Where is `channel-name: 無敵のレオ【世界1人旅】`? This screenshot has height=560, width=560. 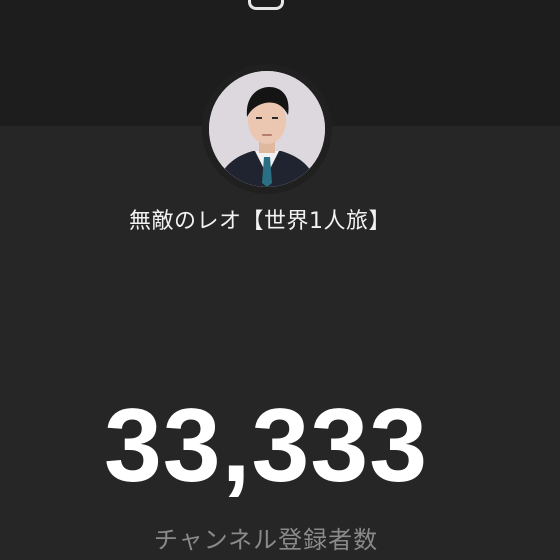 channel-name: 無敵のレオ【世界1人旅】 is located at coordinates (260, 221).